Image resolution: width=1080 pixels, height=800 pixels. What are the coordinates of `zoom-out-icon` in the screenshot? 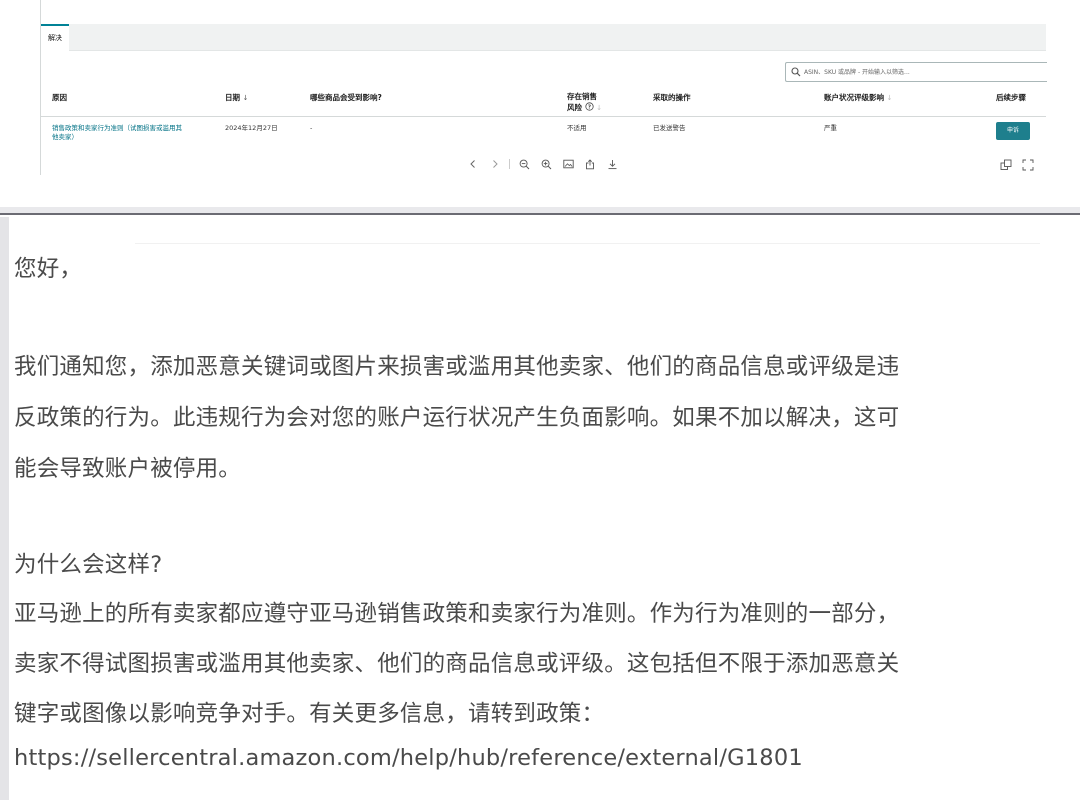 It's located at (524, 164).